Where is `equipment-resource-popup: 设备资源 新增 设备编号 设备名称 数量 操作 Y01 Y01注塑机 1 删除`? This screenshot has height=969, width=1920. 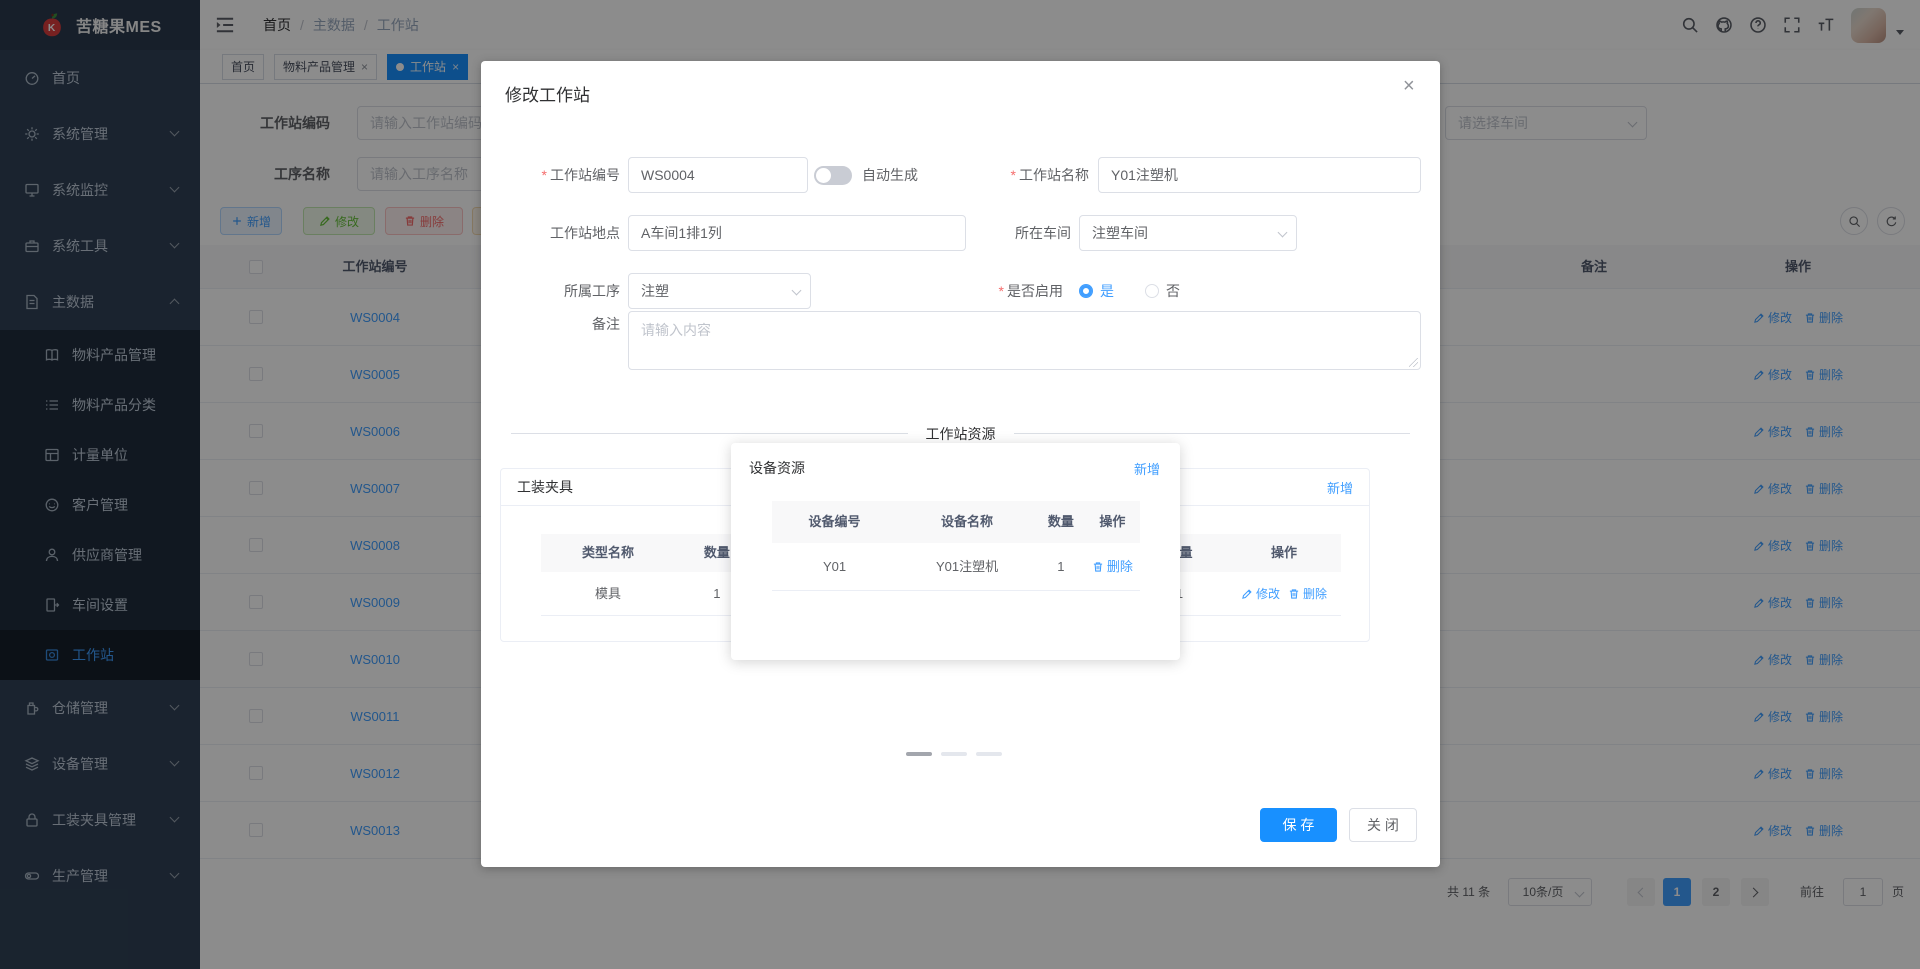 equipment-resource-popup: 设备资源 新增 设备编号 设备名称 数量 操作 Y01 Y01注塑机 1 删除 is located at coordinates (955, 551).